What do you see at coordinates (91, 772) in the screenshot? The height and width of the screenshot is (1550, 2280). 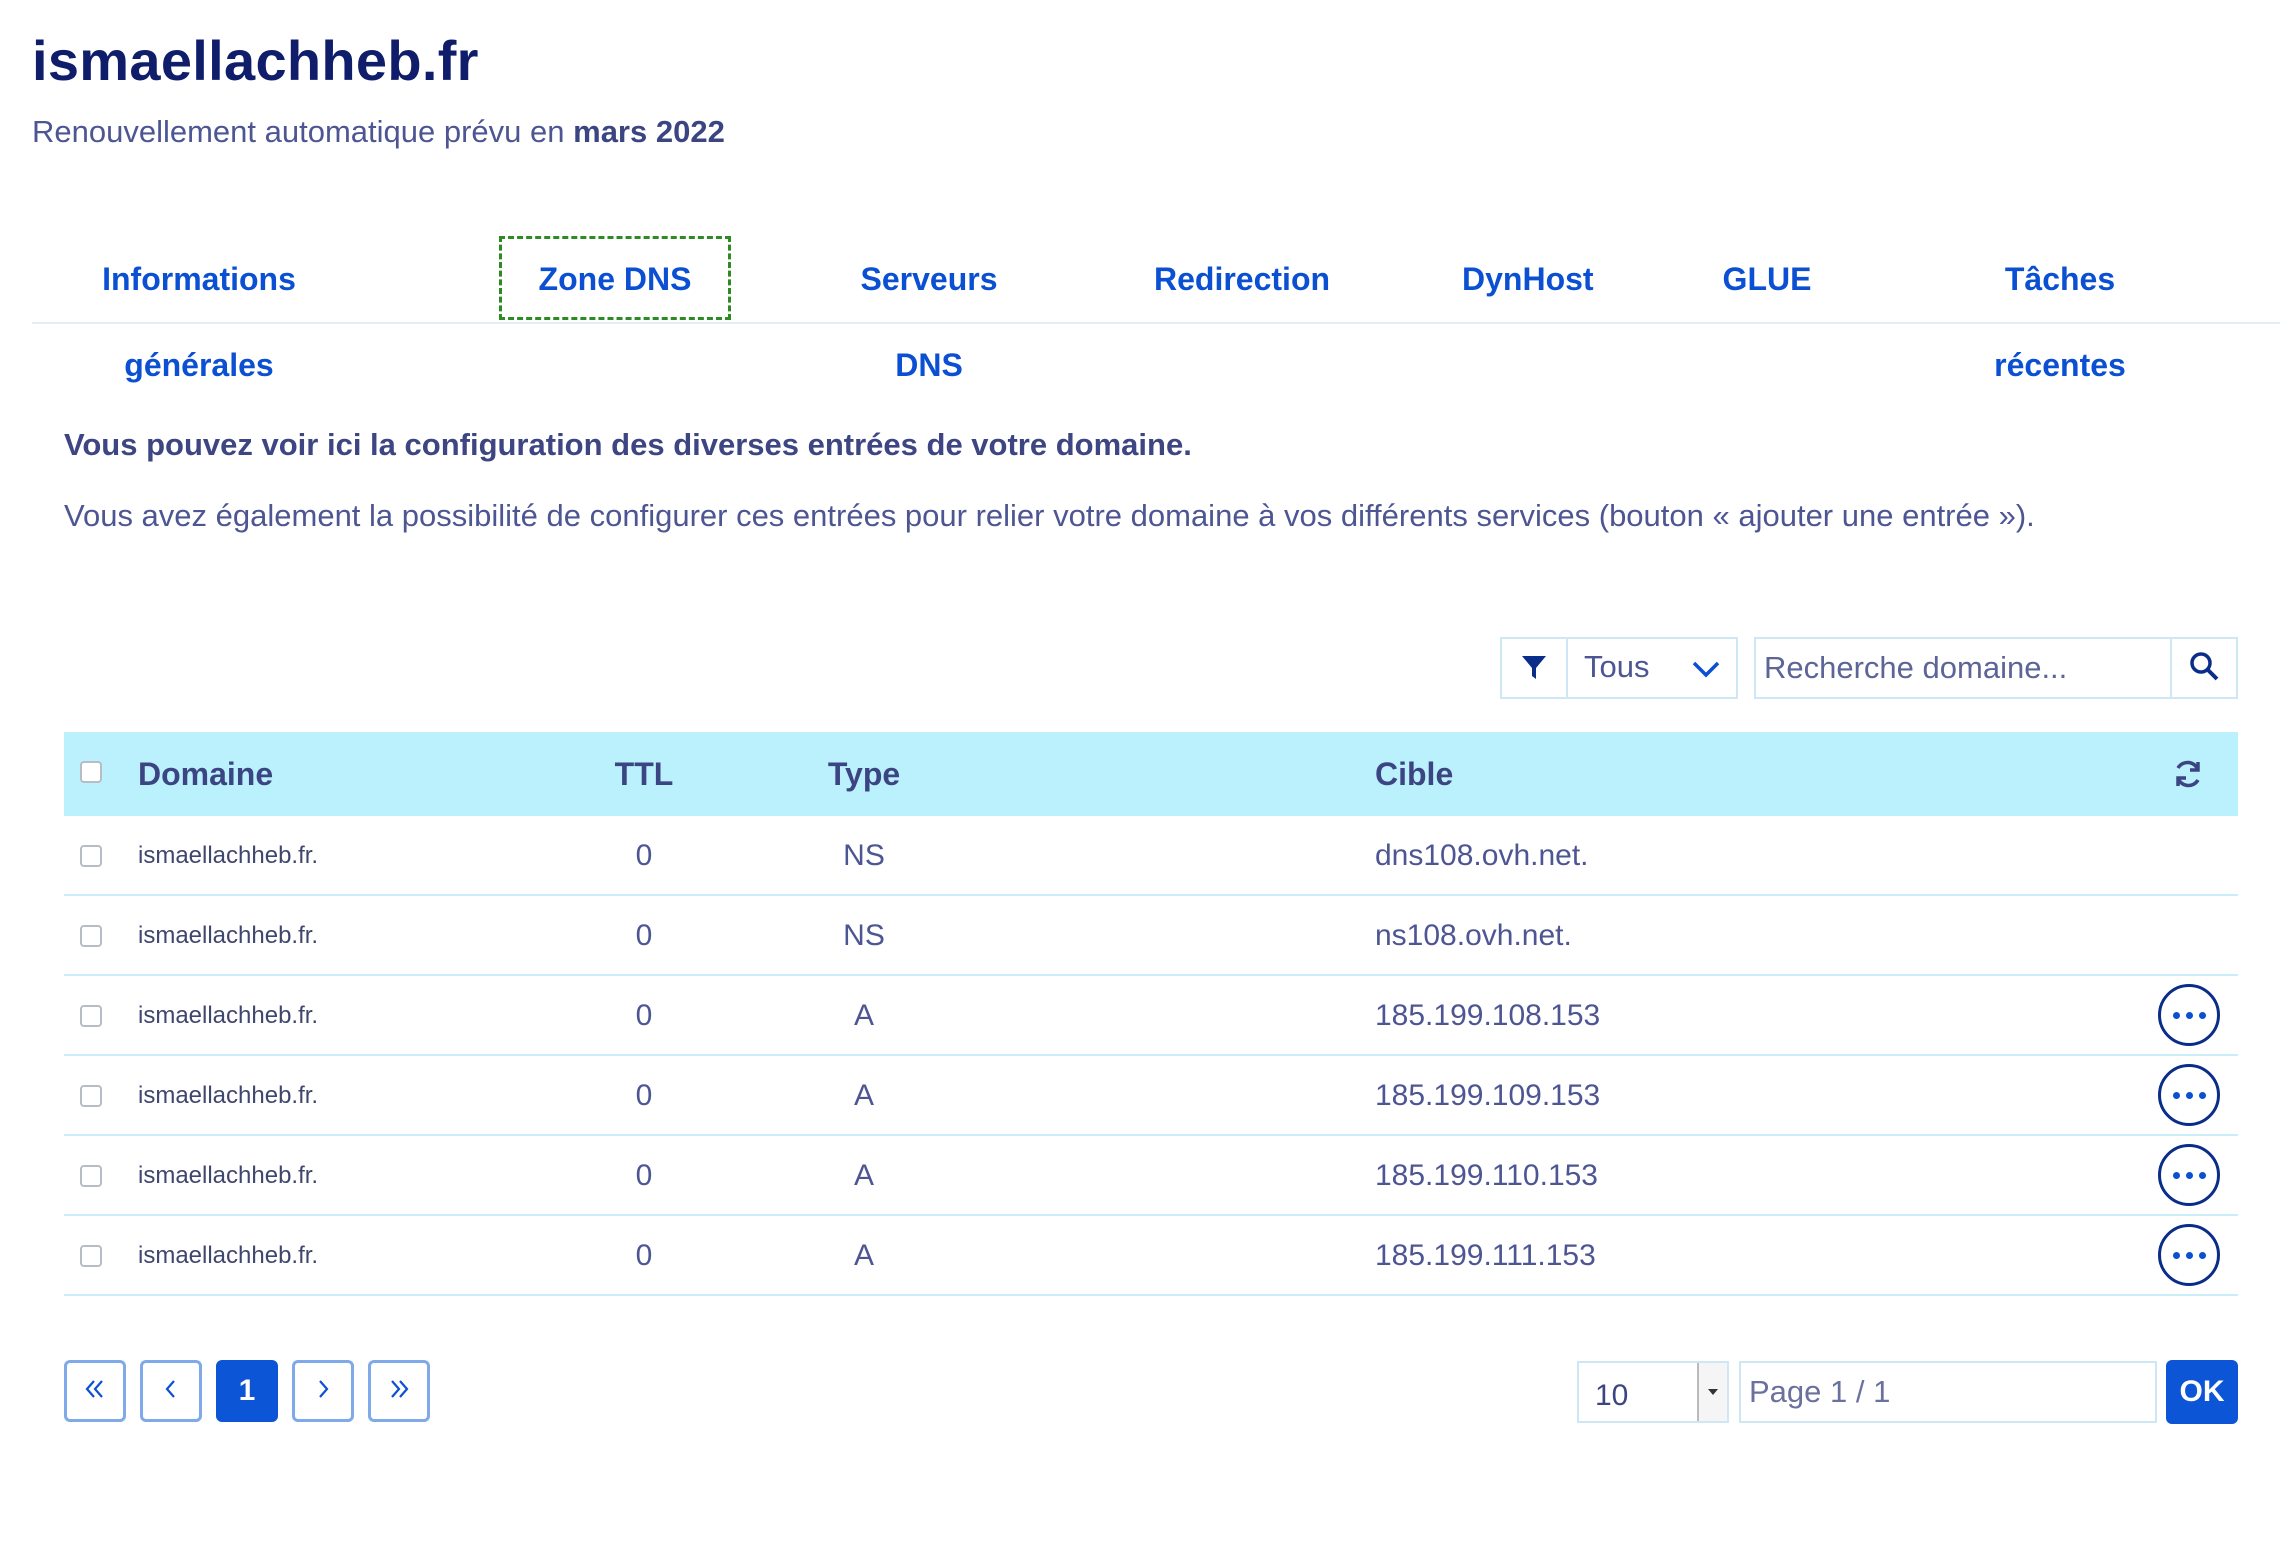 I see `select-all-checkbox` at bounding box center [91, 772].